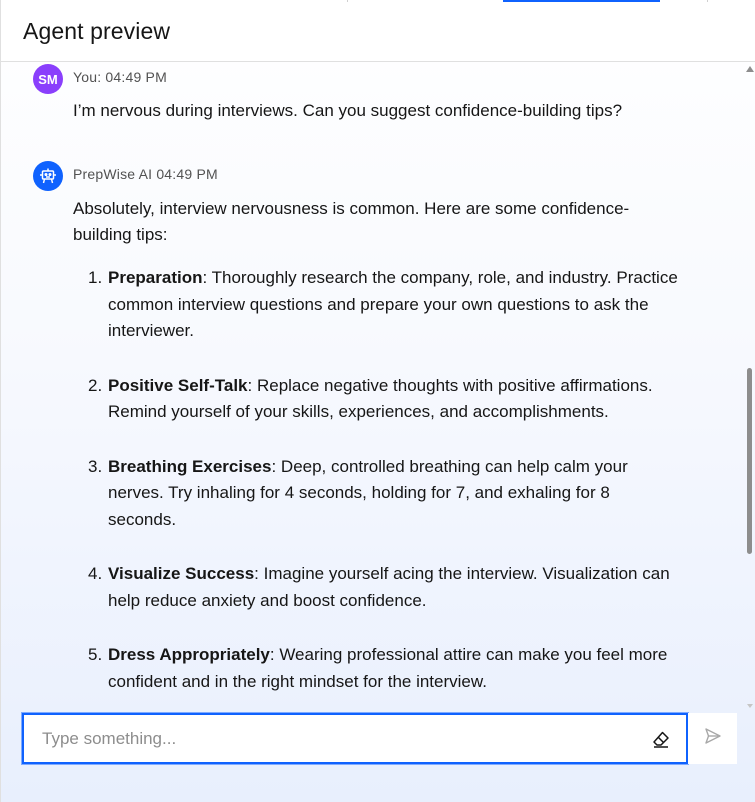 The image size is (755, 802). Describe the element at coordinates (661, 739) in the screenshot. I see `eraser-icon` at that location.